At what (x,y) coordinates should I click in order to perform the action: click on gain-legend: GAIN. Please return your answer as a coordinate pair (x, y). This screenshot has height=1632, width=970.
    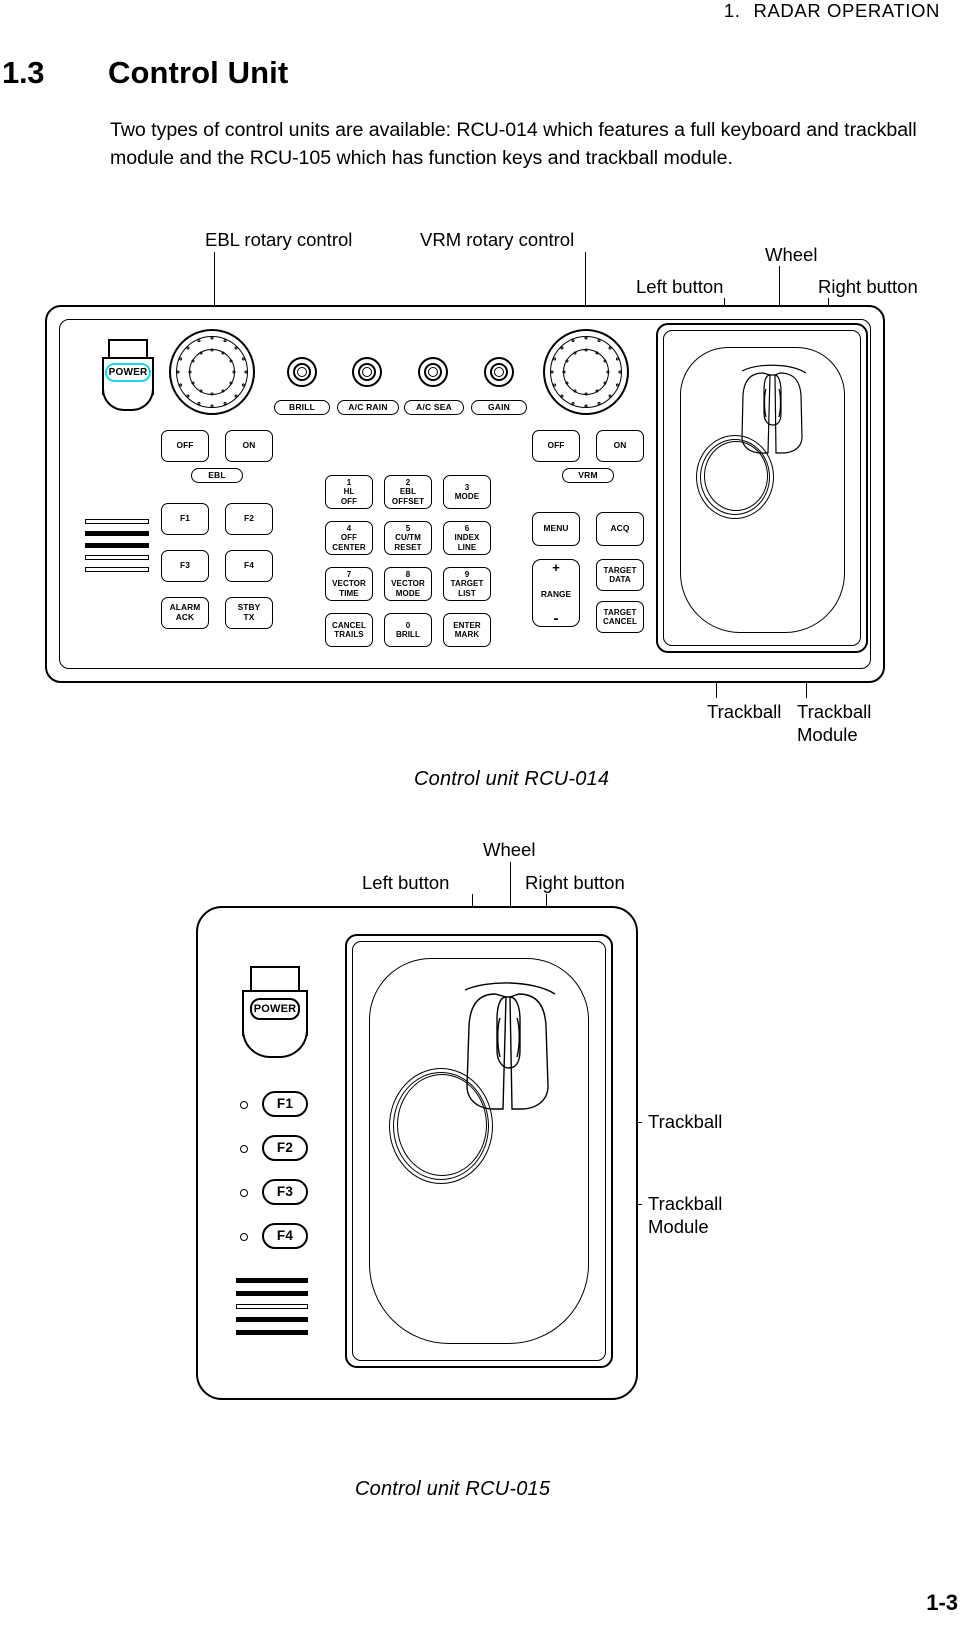
    Looking at the image, I should click on (499, 407).